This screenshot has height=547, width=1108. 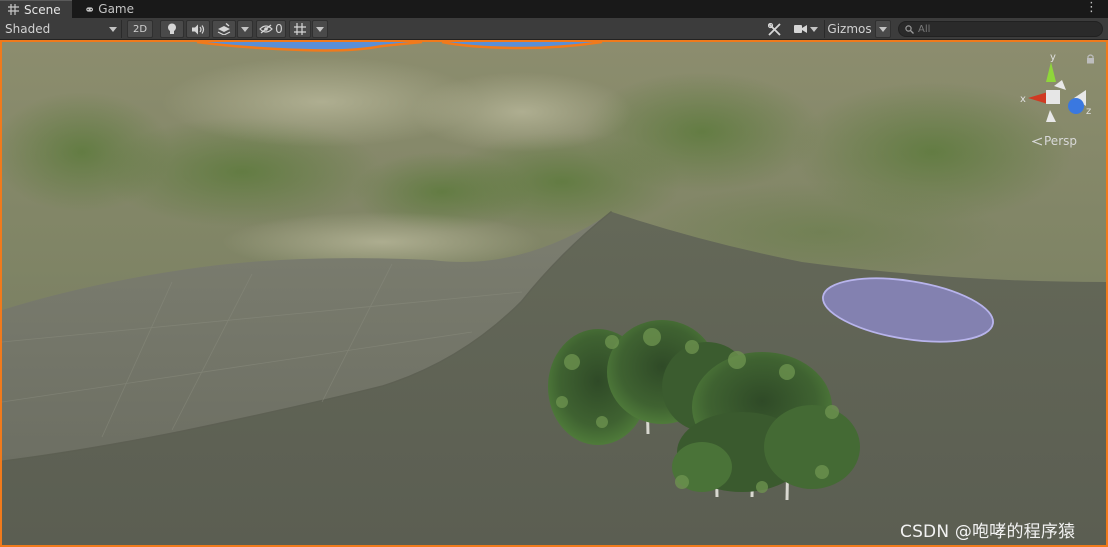 I want to click on draw-mode-value: Shaded, so click(x=28, y=29).